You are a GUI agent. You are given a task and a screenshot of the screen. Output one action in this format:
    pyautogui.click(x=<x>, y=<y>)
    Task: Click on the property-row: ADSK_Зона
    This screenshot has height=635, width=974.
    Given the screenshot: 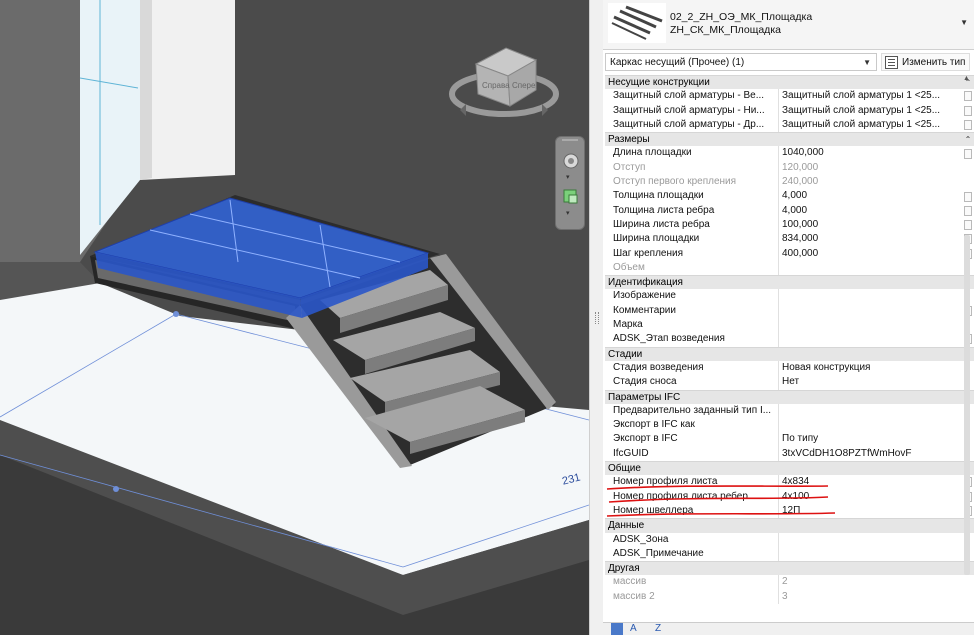 What is the action you would take?
    pyautogui.click(x=789, y=539)
    